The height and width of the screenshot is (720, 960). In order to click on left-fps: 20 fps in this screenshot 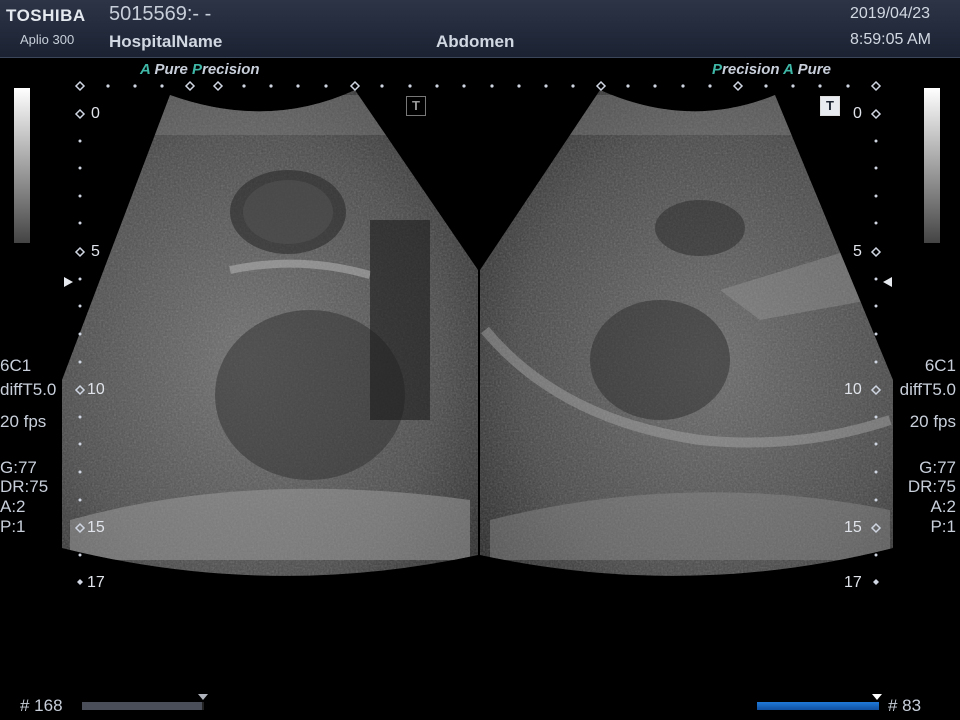, I will do `click(23, 421)`.